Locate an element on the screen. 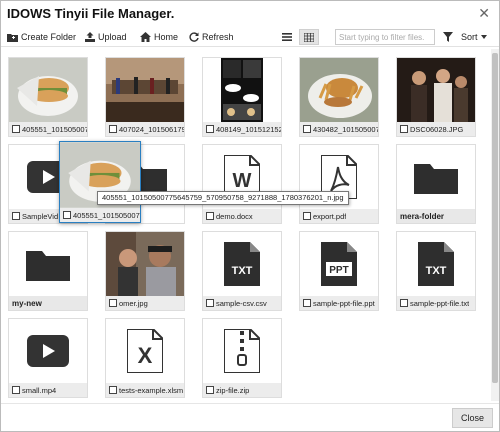  file-tile: 408149_101512152 is located at coordinates (242, 97).